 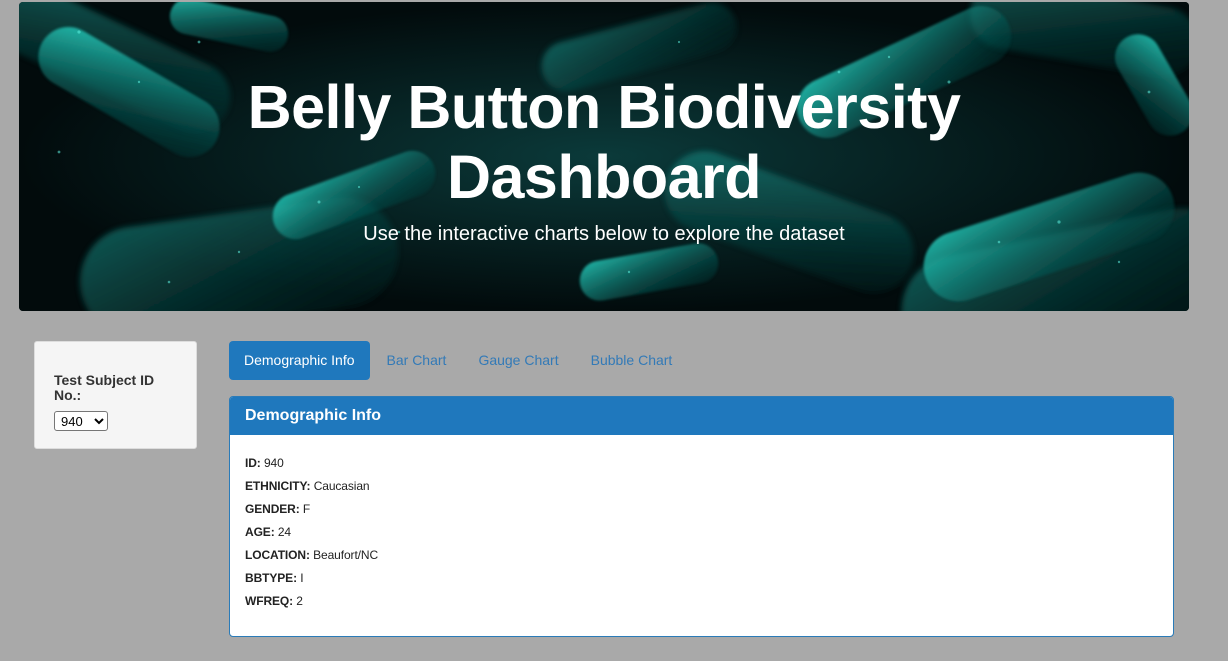 I want to click on subject-selector-panel: Test Subject ID No.: 940, so click(x=115, y=395).